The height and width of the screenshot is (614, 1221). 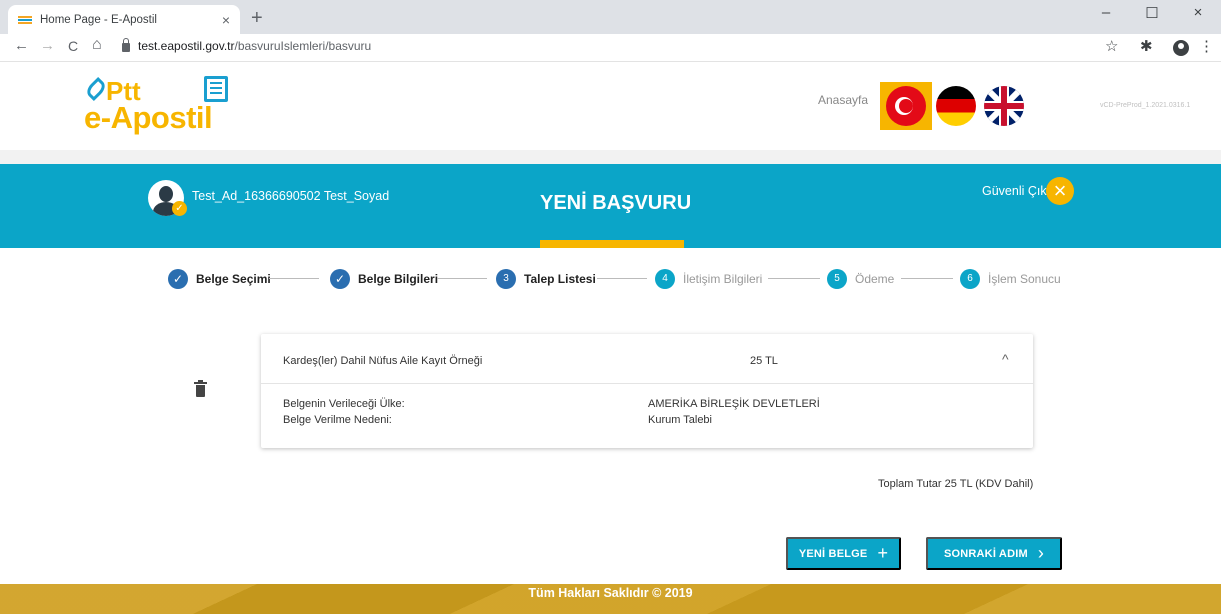 I want to click on version-label: vCD-PreProd_1.2021.0316.1, so click(x=1145, y=105).